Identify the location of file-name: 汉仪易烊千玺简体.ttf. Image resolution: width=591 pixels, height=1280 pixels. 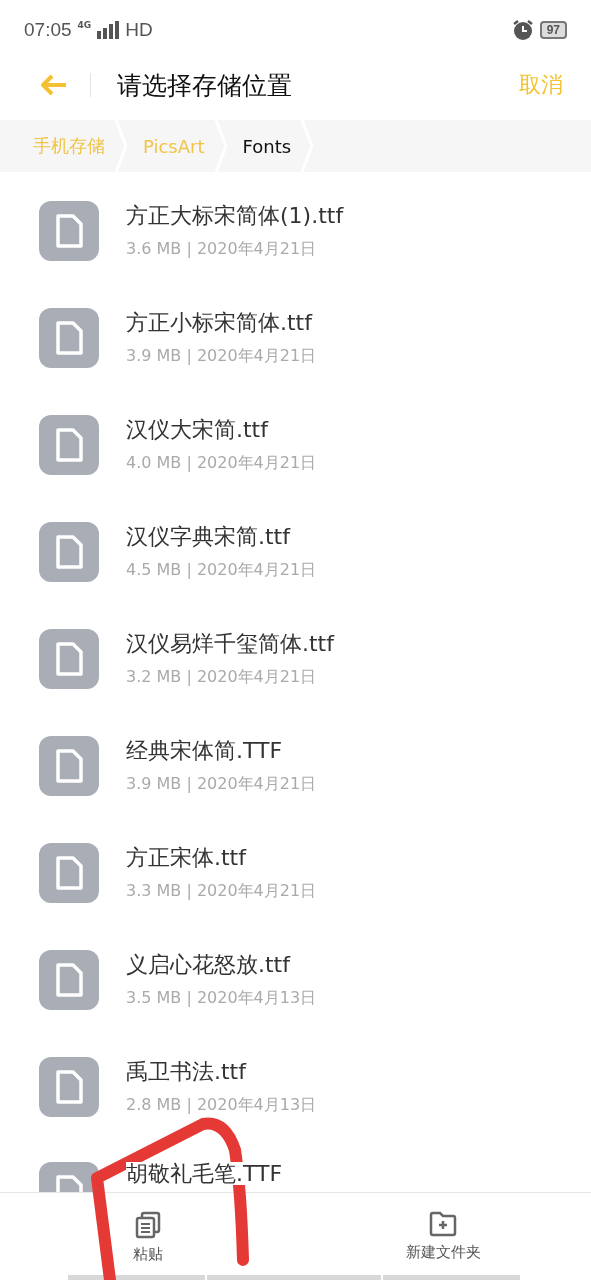
(230, 644).